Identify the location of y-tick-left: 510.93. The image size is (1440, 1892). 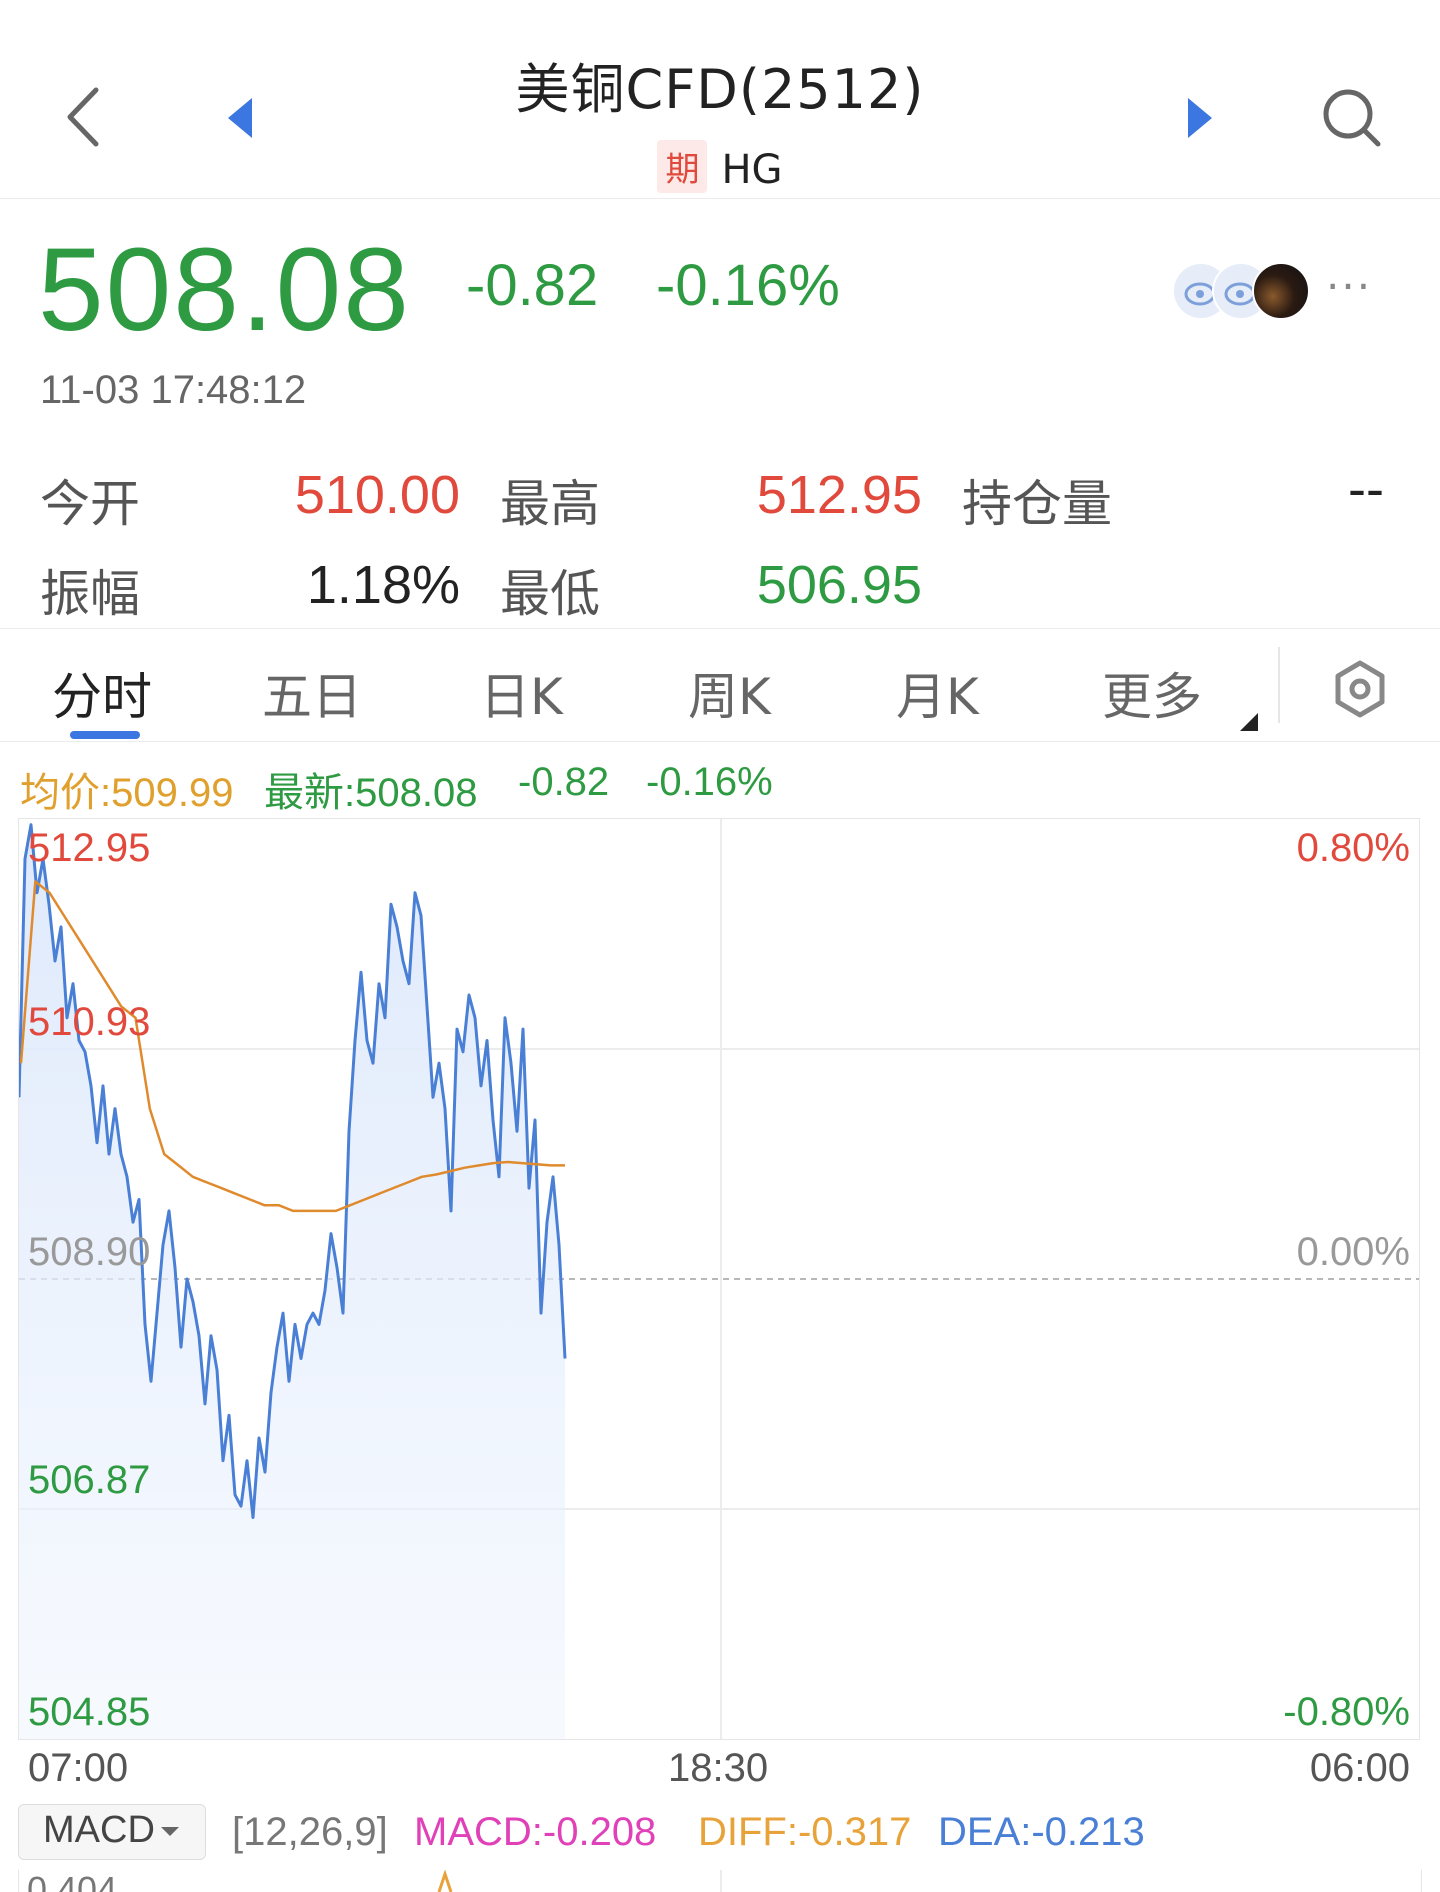
(89, 1022).